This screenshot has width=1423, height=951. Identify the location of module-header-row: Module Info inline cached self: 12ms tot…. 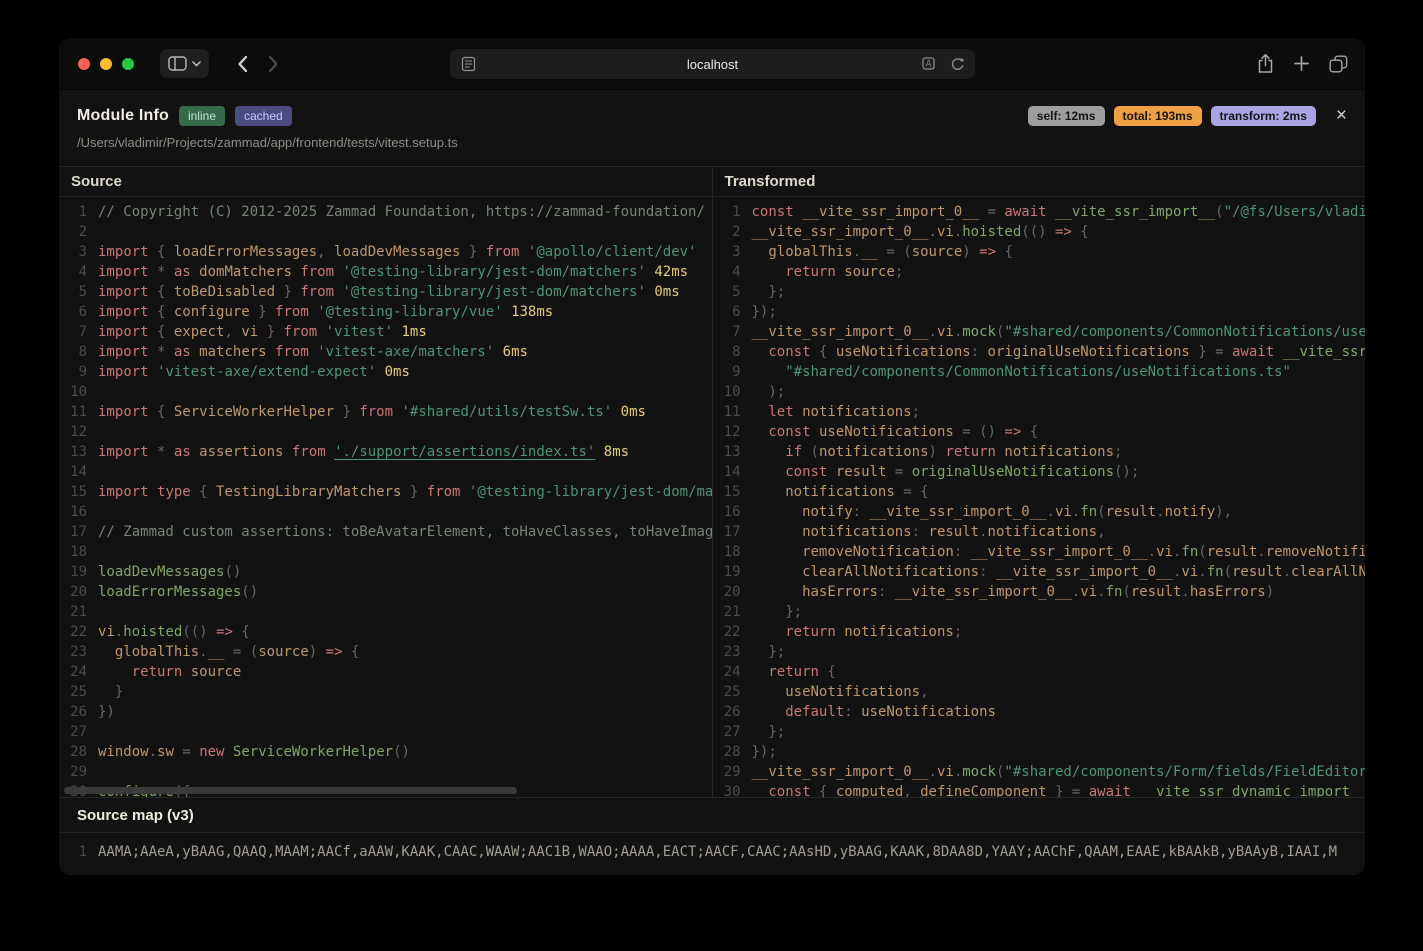
(712, 116).